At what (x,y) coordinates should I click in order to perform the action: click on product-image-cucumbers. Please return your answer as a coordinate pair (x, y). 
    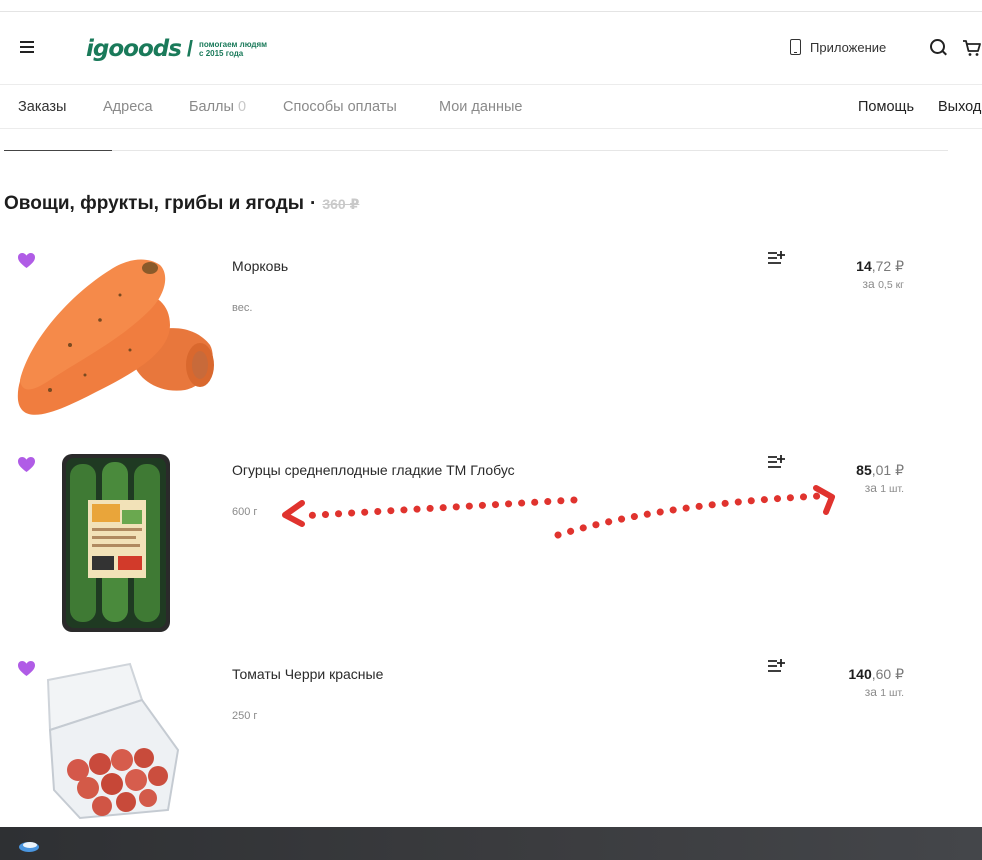
    Looking at the image, I should click on (115, 547).